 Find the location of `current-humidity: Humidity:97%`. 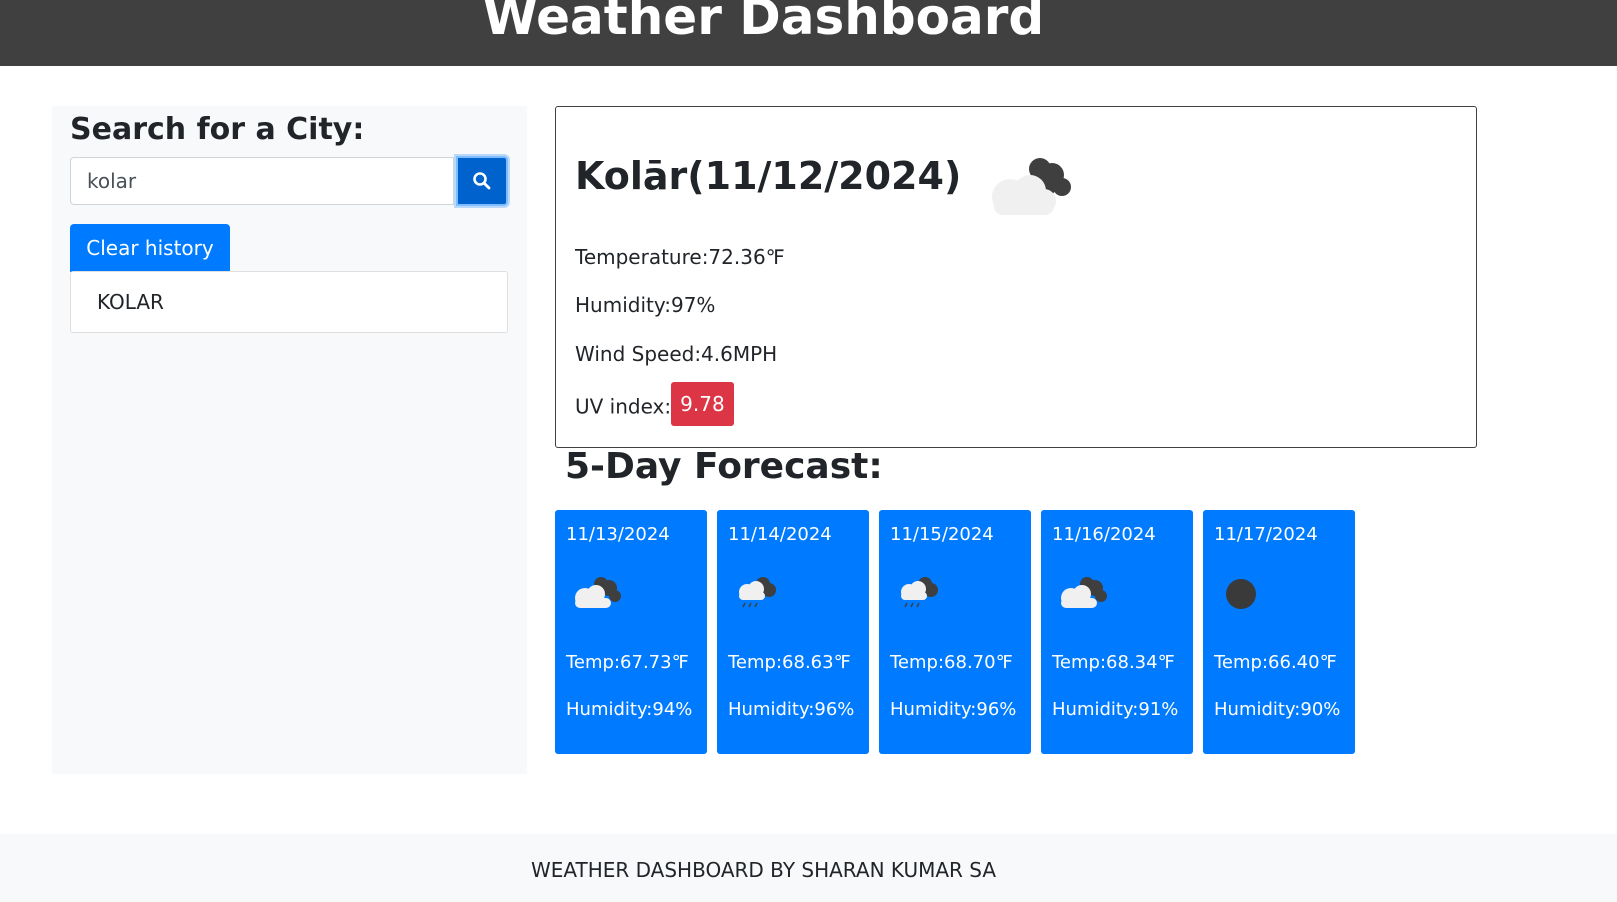

current-humidity: Humidity:97% is located at coordinates (645, 305).